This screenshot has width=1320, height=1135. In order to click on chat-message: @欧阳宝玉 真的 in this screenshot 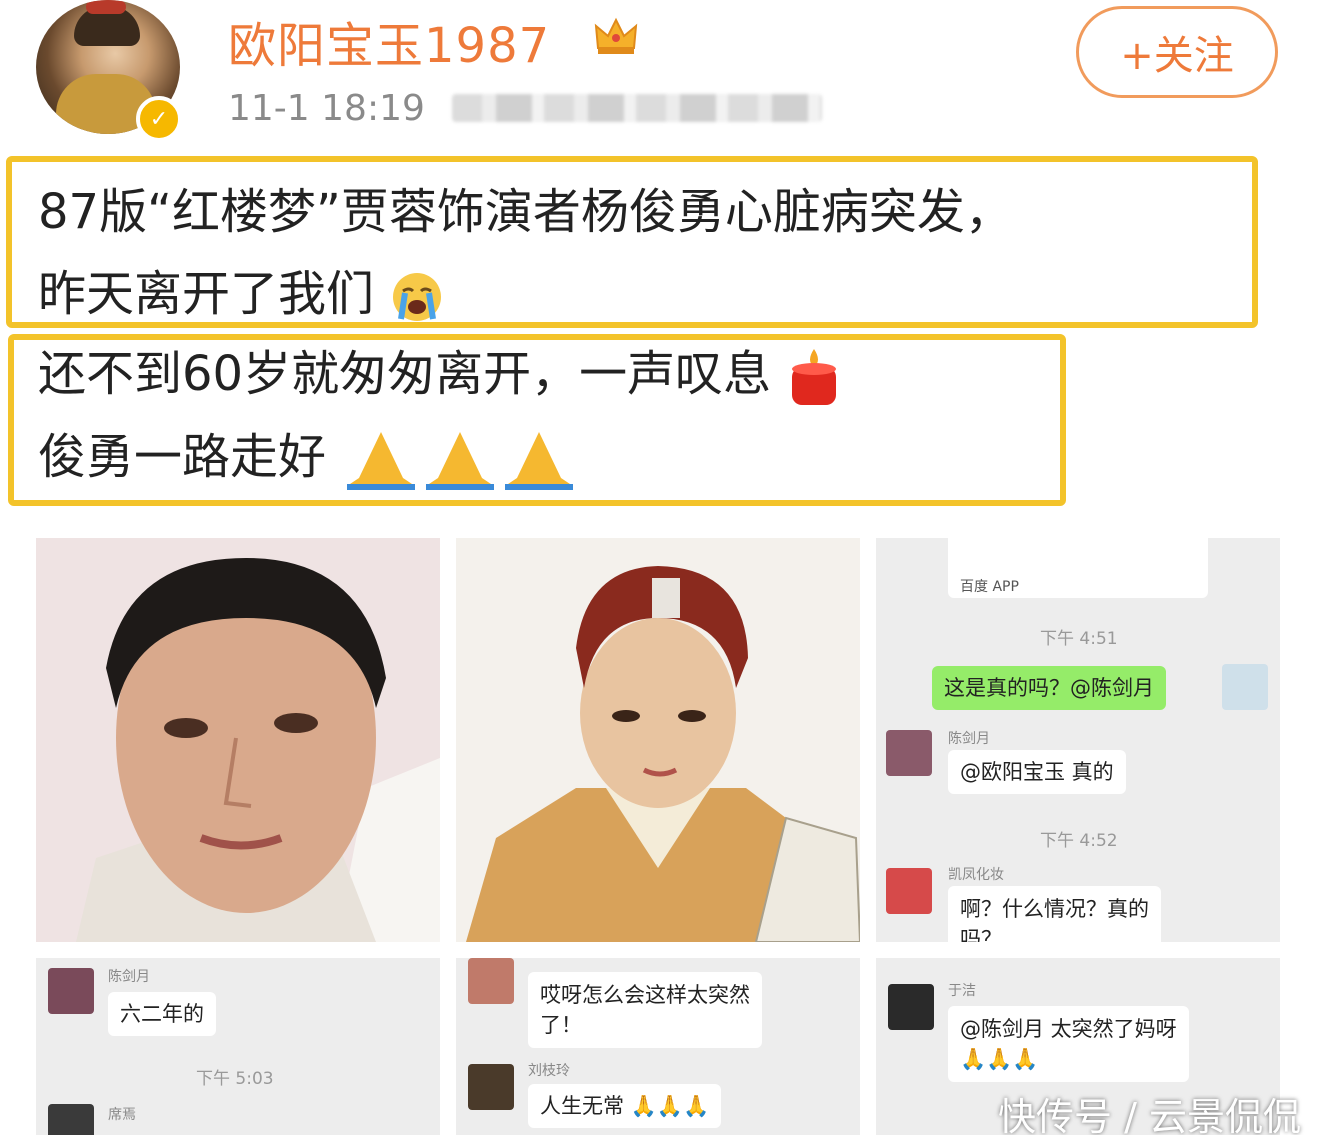, I will do `click(1037, 772)`.